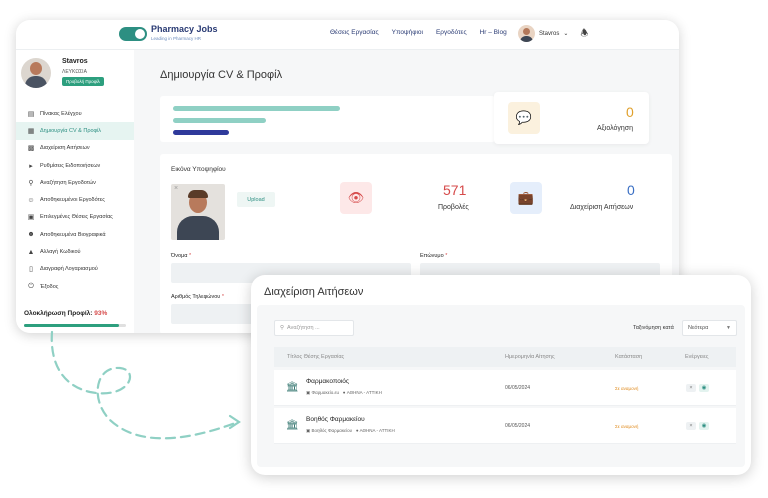 The width and height of the screenshot is (768, 498). What do you see at coordinates (697, 357) in the screenshot?
I see `column-header-actions: Ενέργειες` at bounding box center [697, 357].